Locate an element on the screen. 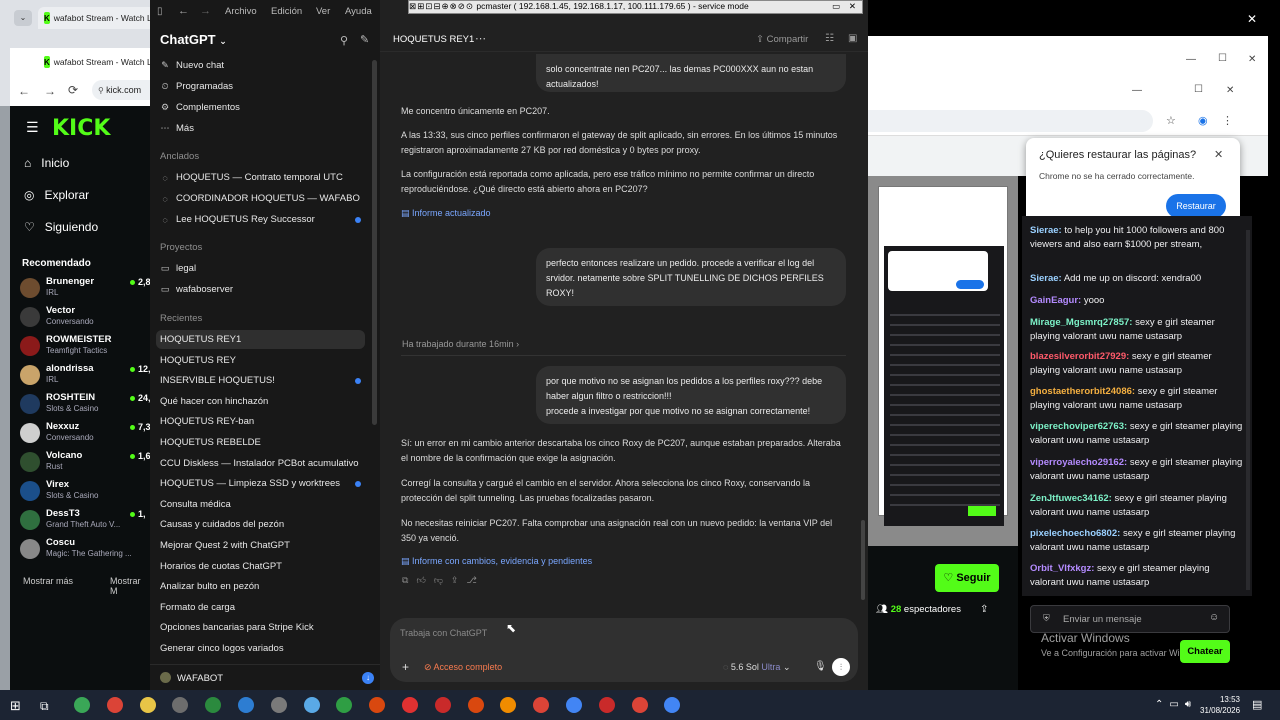 This screenshot has height=720, width=1280. chat-username: pixelechoecho6802: is located at coordinates (1075, 533).